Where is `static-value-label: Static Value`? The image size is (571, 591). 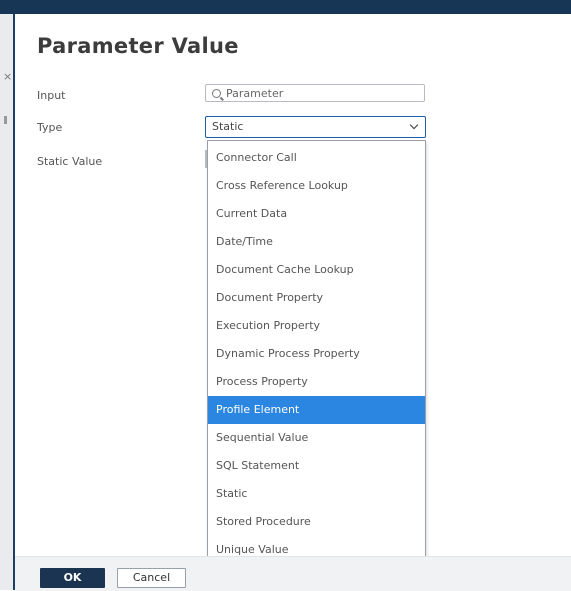 static-value-label: Static Value is located at coordinates (70, 161).